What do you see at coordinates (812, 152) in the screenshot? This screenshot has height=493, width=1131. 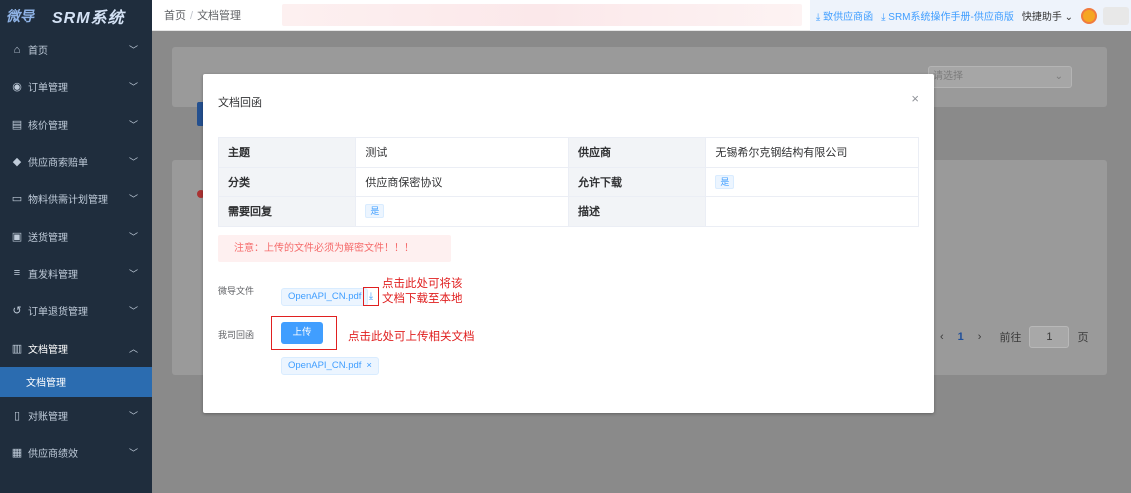 I see `supplier-value: 无锡希尔克钢结构有限公司` at bounding box center [812, 152].